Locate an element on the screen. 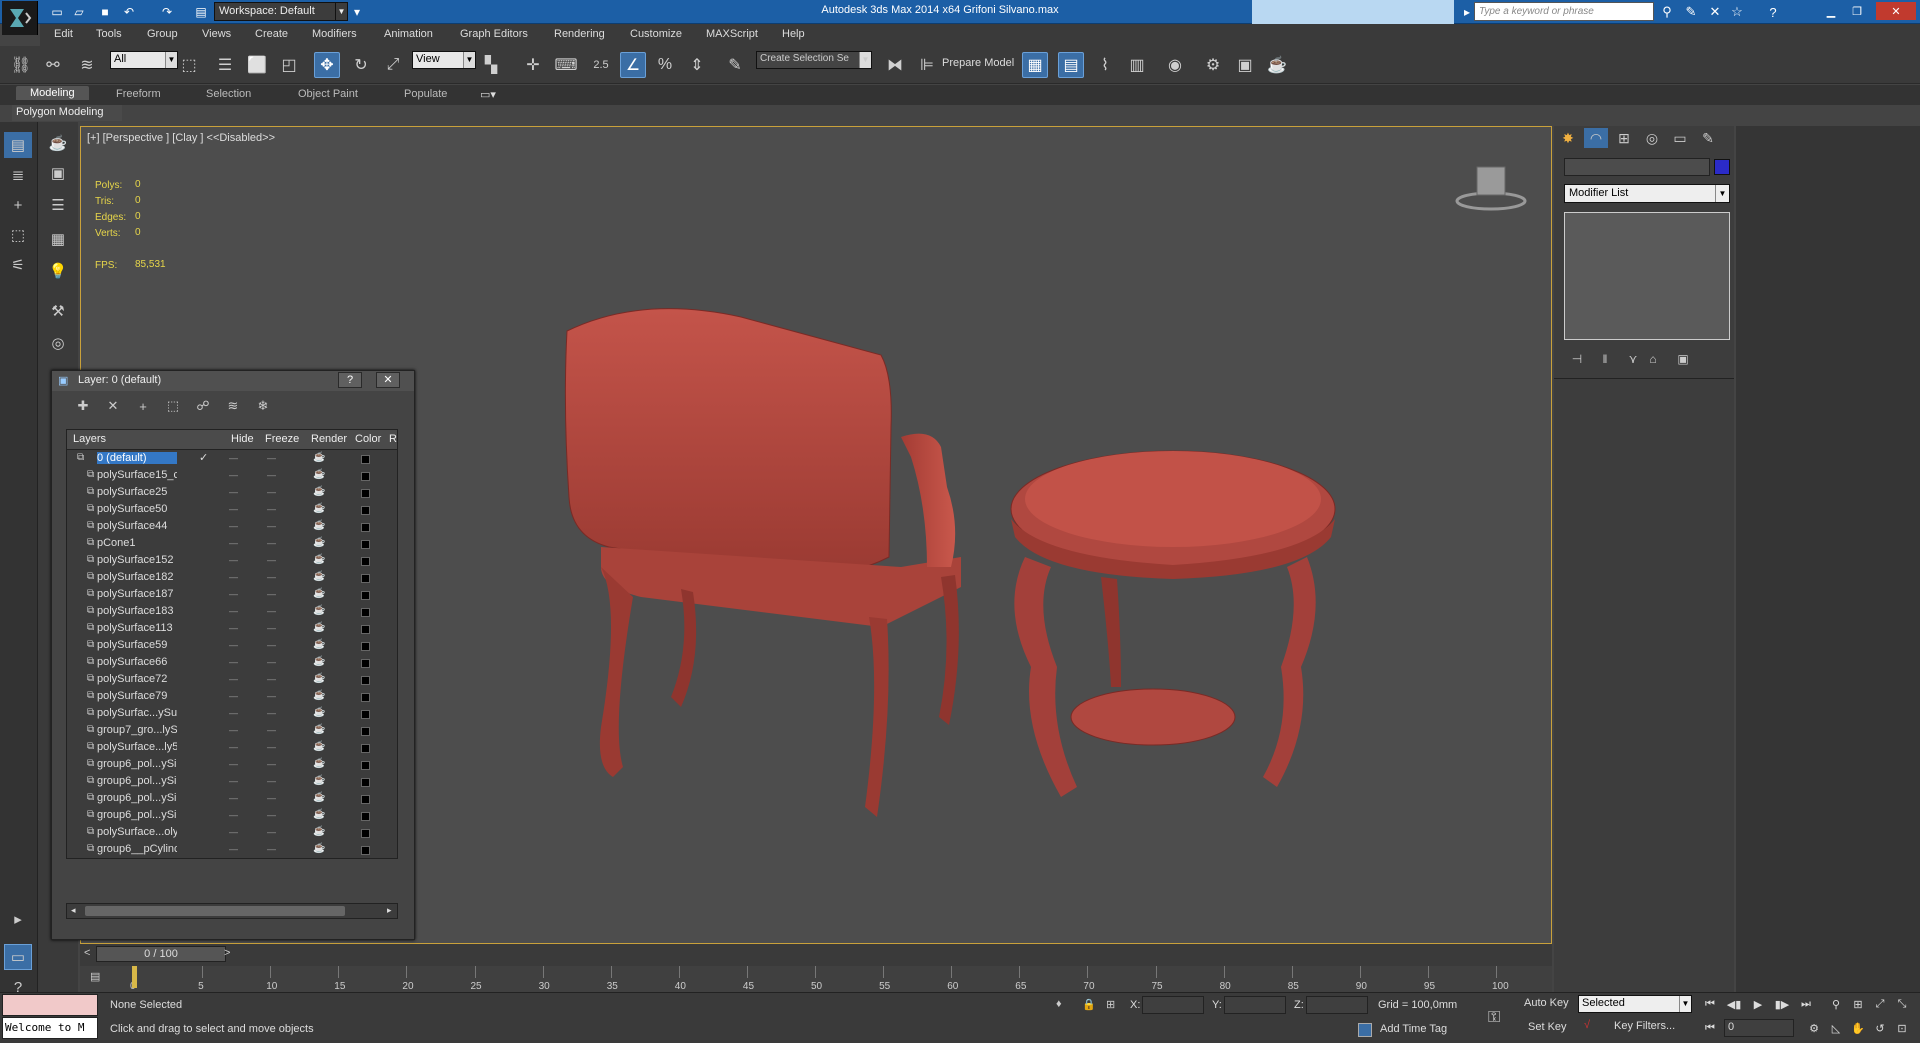 The height and width of the screenshot is (1043, 1920). list-icon: ☰ is located at coordinates (58, 205).